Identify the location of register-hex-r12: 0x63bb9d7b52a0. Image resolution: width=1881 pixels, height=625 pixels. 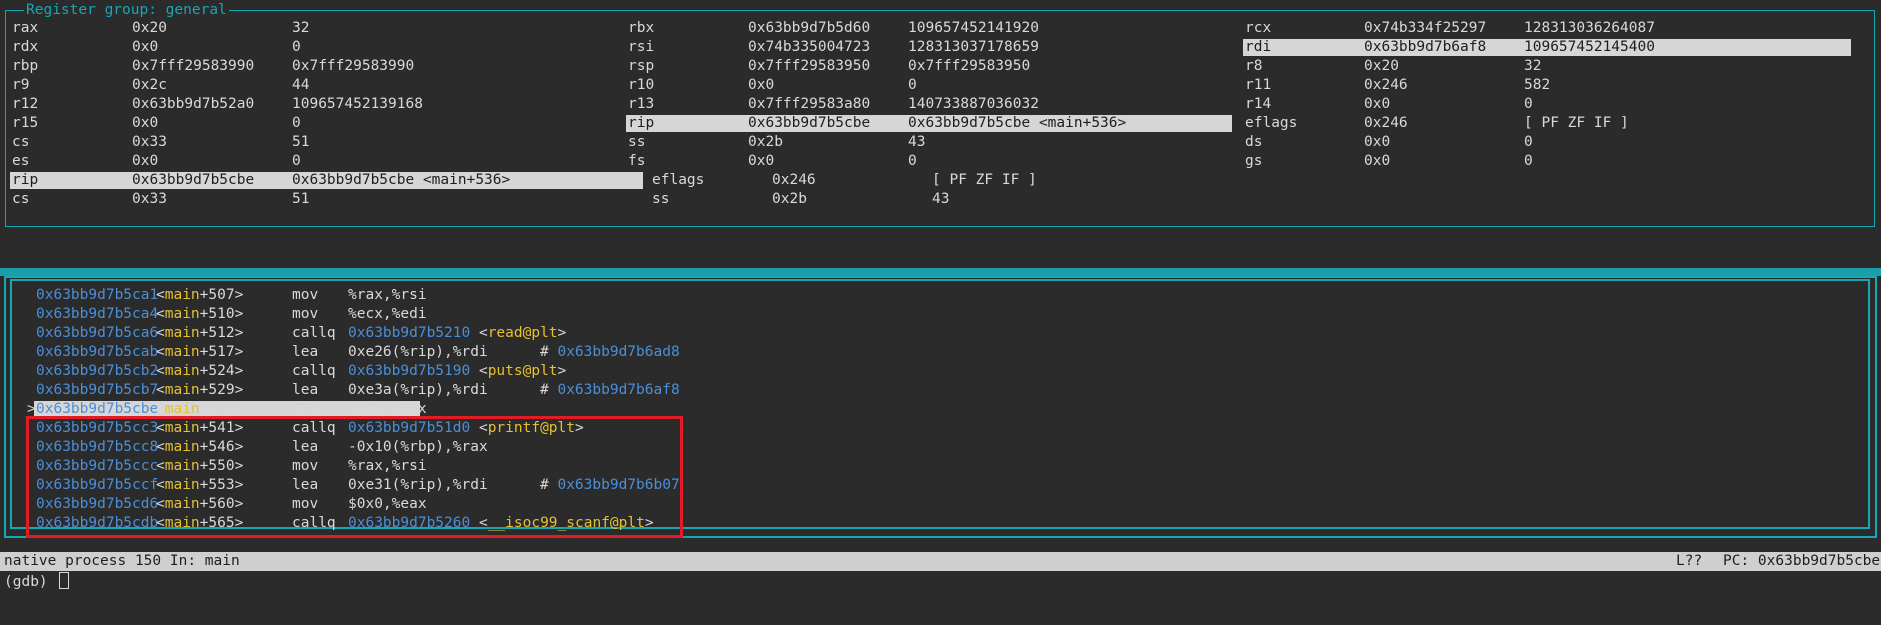
(193, 104).